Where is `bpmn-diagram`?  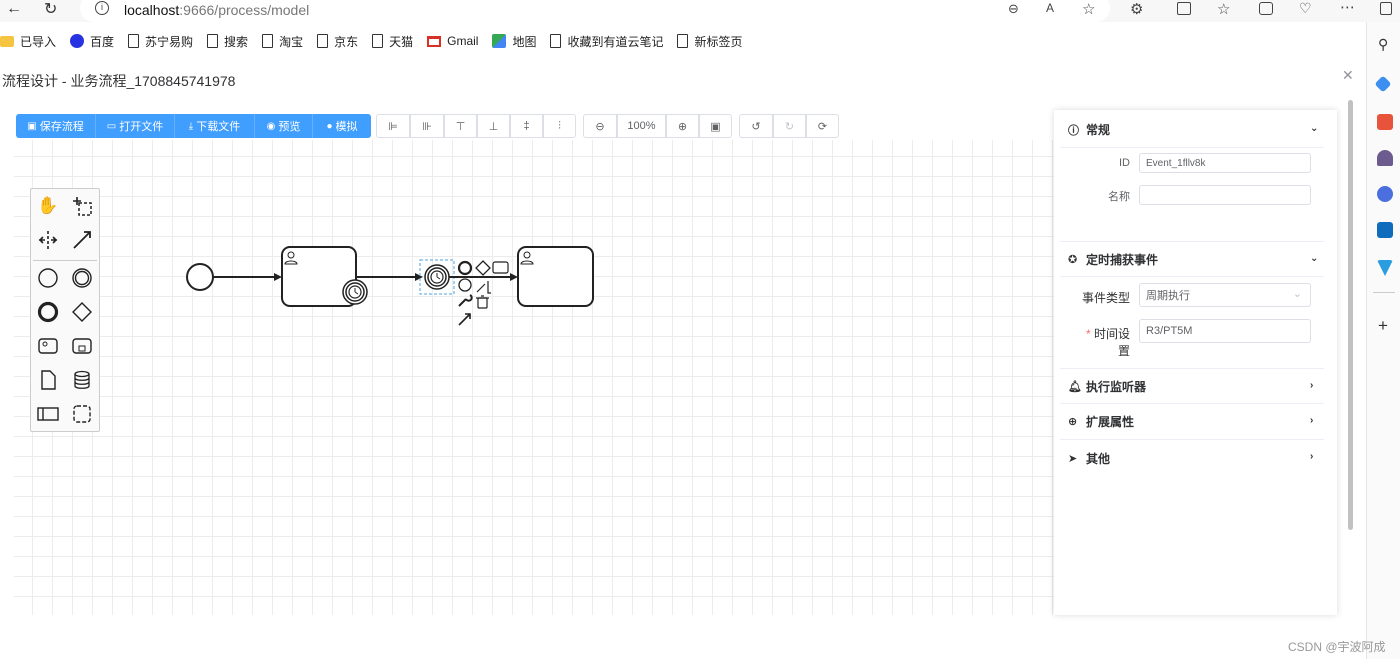
bpmn-diagram is located at coordinates (390, 286).